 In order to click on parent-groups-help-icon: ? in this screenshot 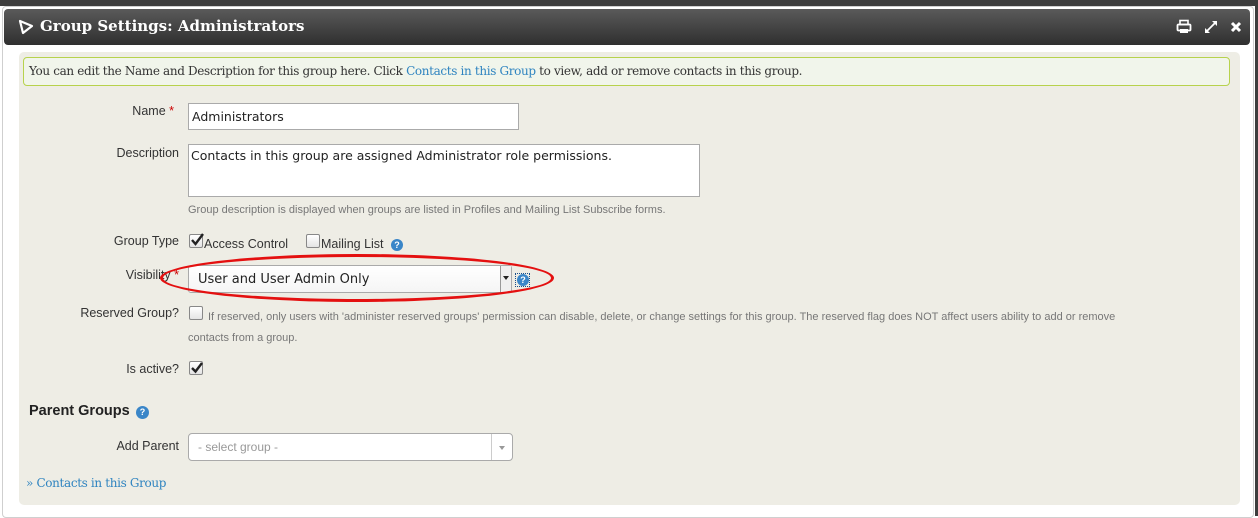, I will do `click(142, 412)`.